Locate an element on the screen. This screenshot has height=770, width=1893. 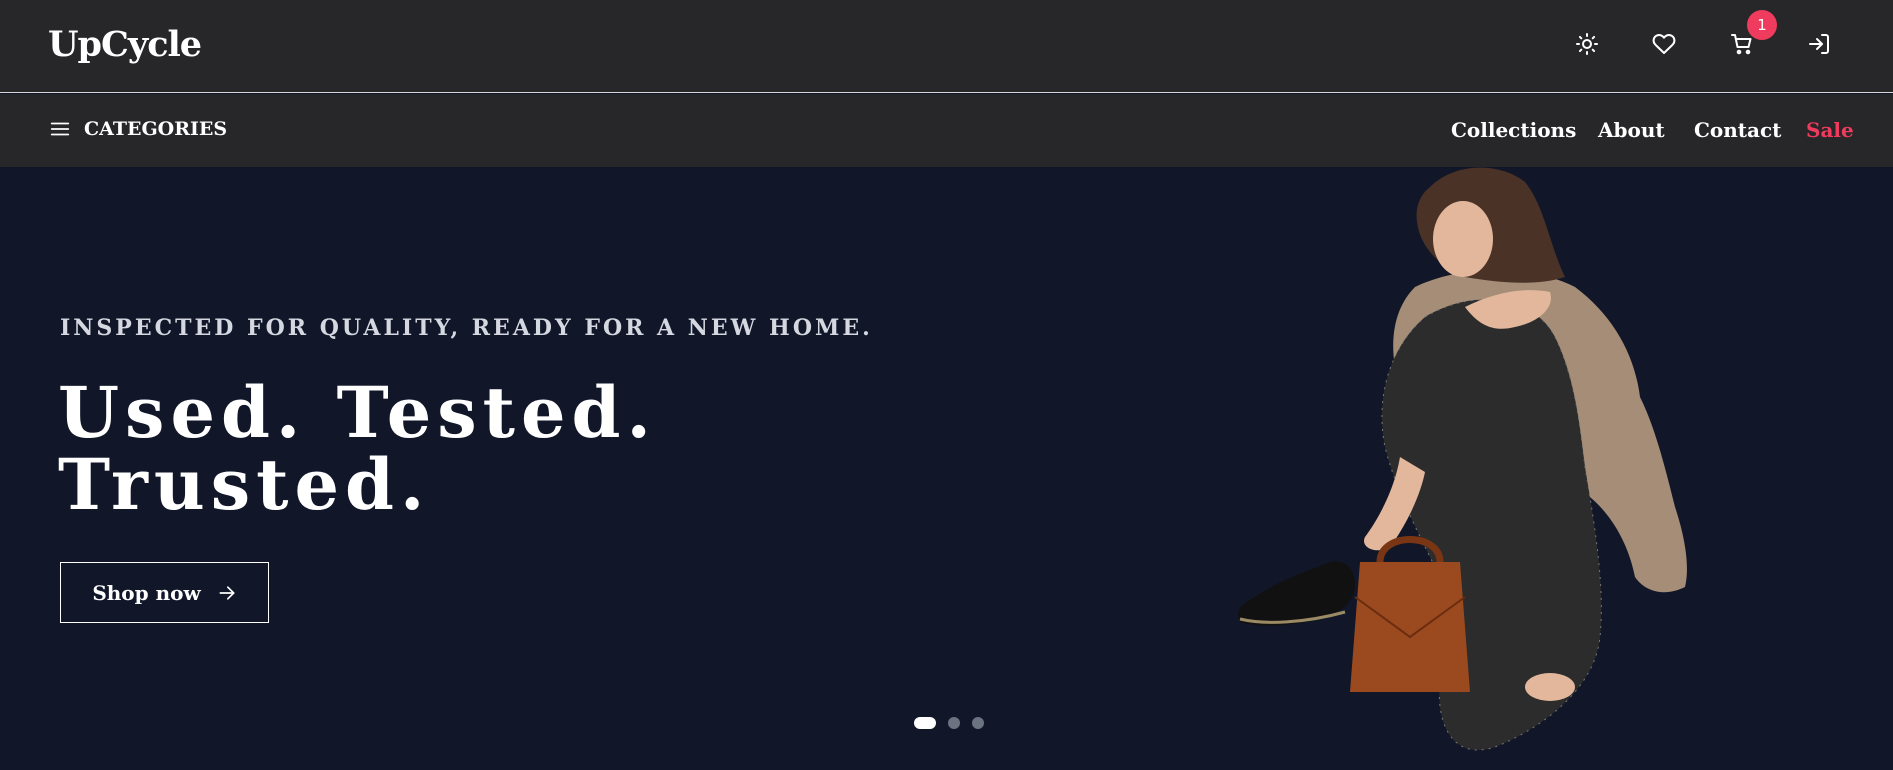
hero-headline-line-1: Used. Tested. is located at coordinates (357, 412).